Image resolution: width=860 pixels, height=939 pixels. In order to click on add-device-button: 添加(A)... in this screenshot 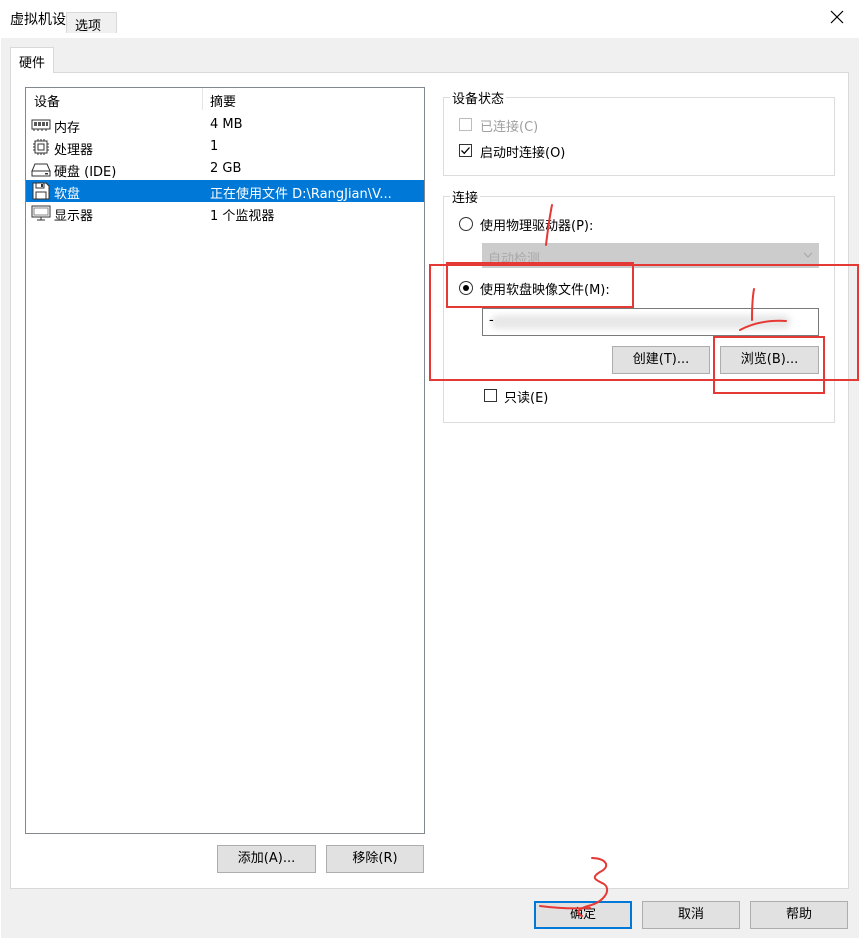, I will do `click(266, 859)`.